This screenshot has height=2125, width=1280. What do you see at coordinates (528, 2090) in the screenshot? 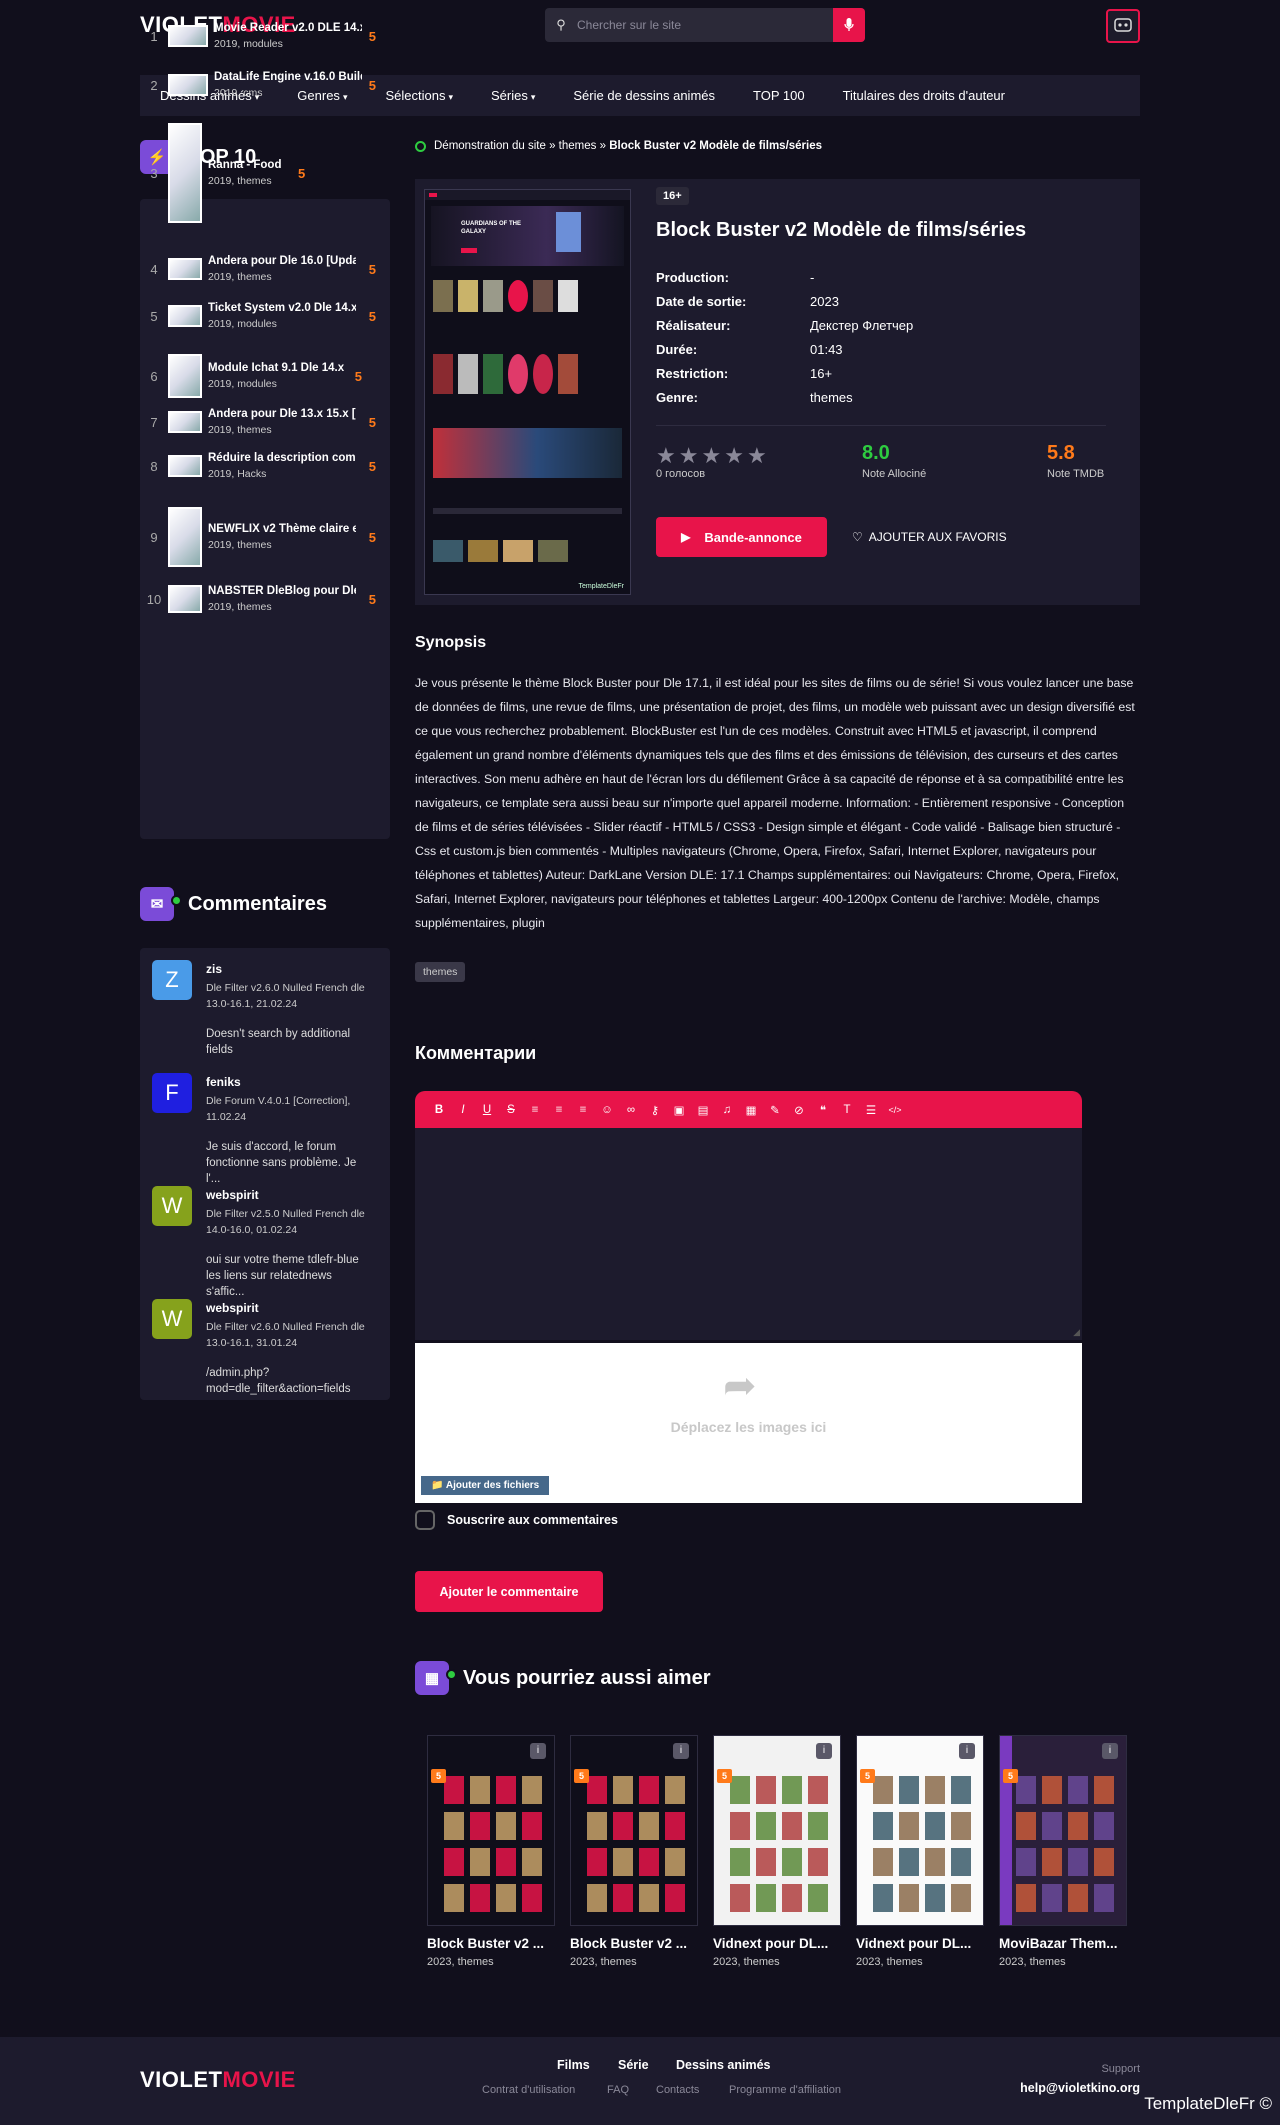
I see `footer-link-terms: Contrat d'utilisation` at bounding box center [528, 2090].